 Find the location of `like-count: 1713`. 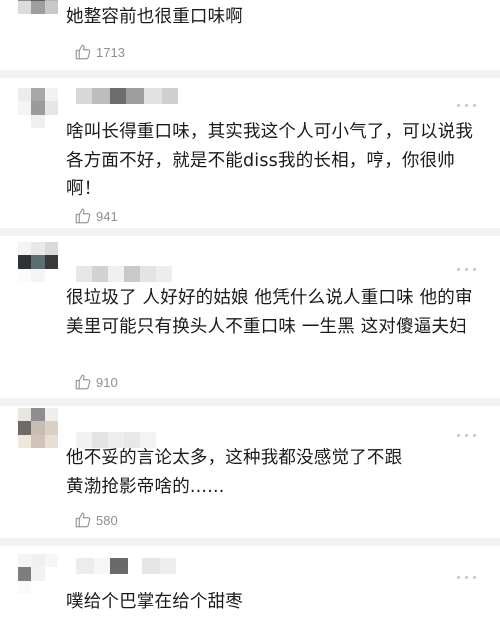

like-count: 1713 is located at coordinates (110, 52).